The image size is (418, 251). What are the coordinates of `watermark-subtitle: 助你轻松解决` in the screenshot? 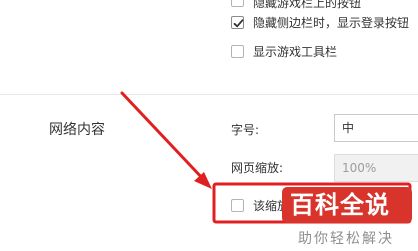 It's located at (346, 239).